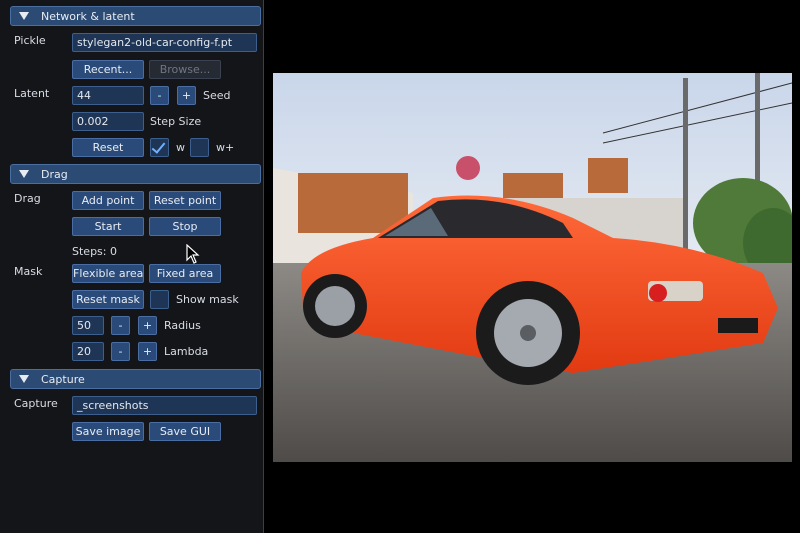 This screenshot has height=533, width=800. I want to click on seed-decrement-button: -, so click(159, 95).